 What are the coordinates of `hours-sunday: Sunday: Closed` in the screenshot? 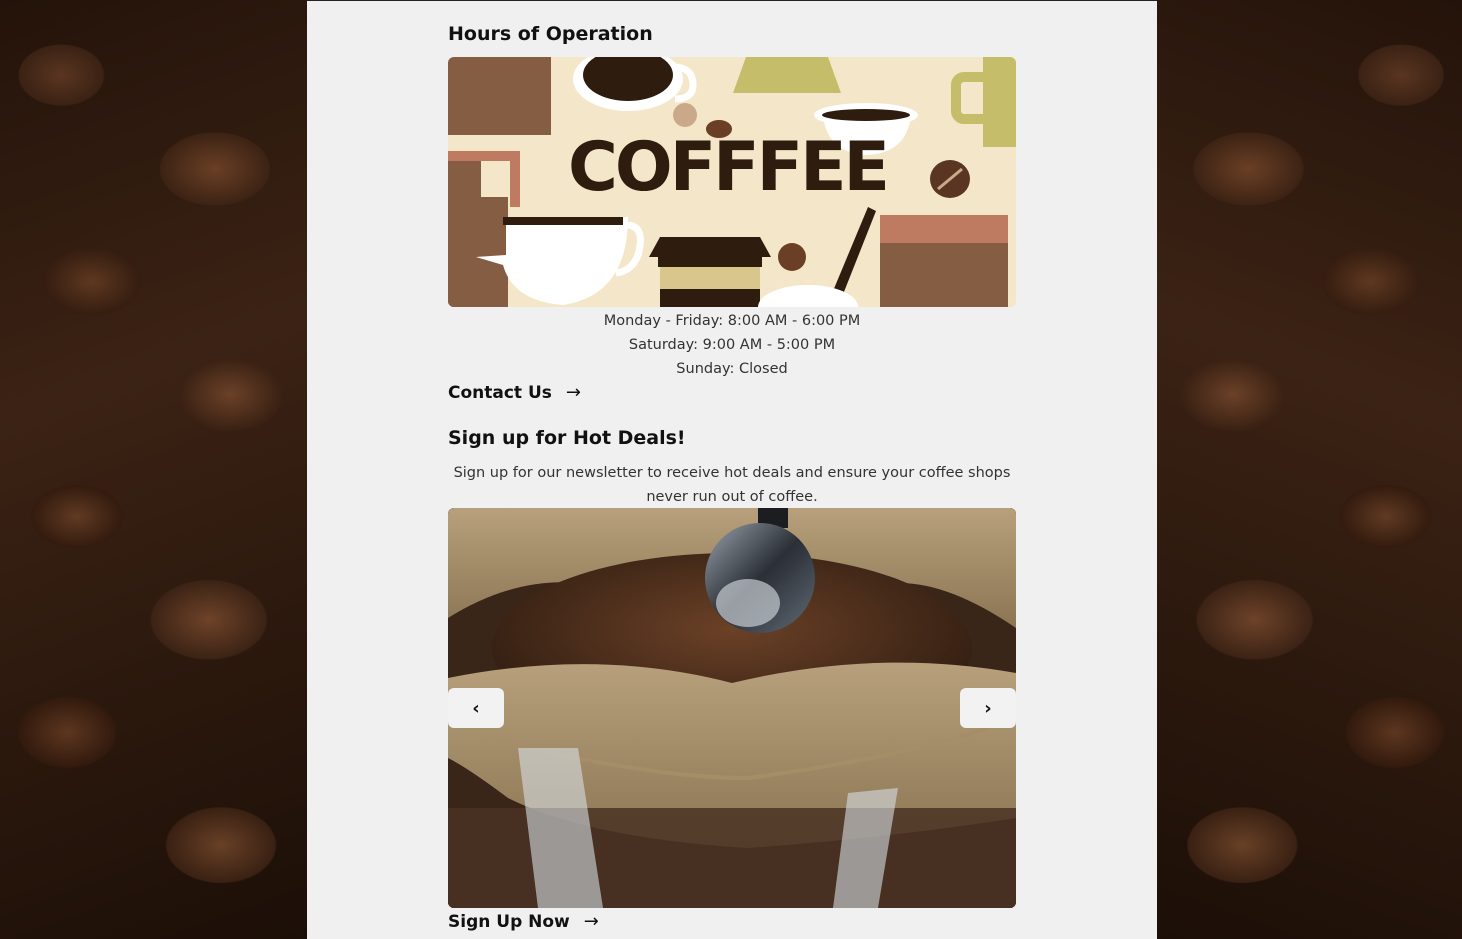 It's located at (732, 369).